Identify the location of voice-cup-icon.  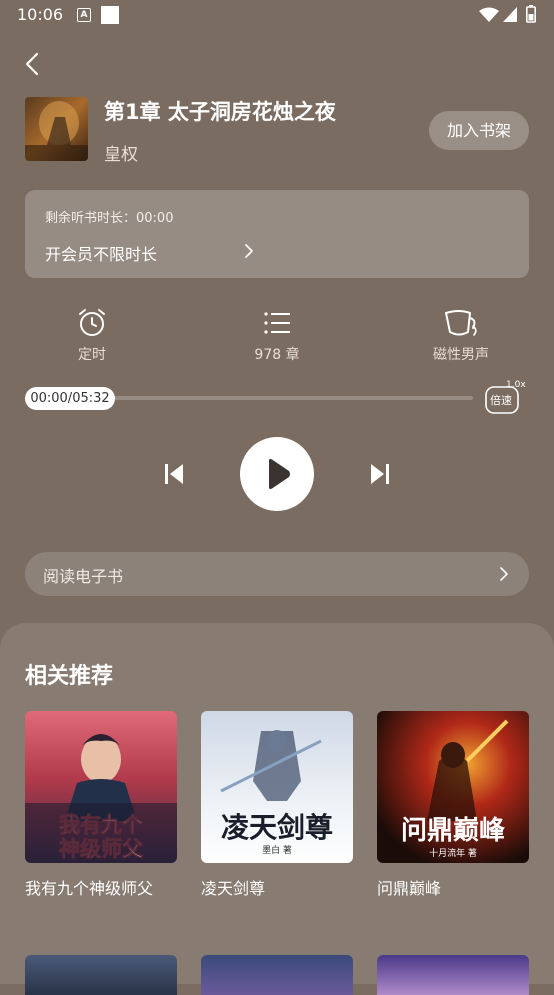
(461, 323).